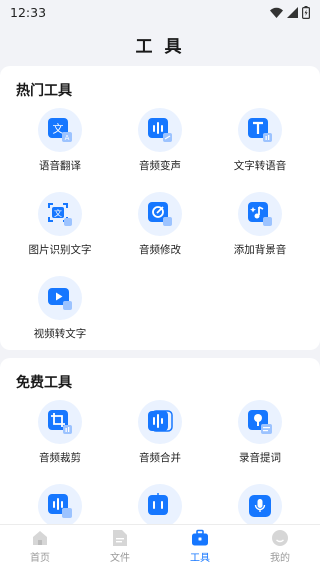 Image resolution: width=320 pixels, height=568 pixels. I want to click on microphone-icon, so click(260, 506).